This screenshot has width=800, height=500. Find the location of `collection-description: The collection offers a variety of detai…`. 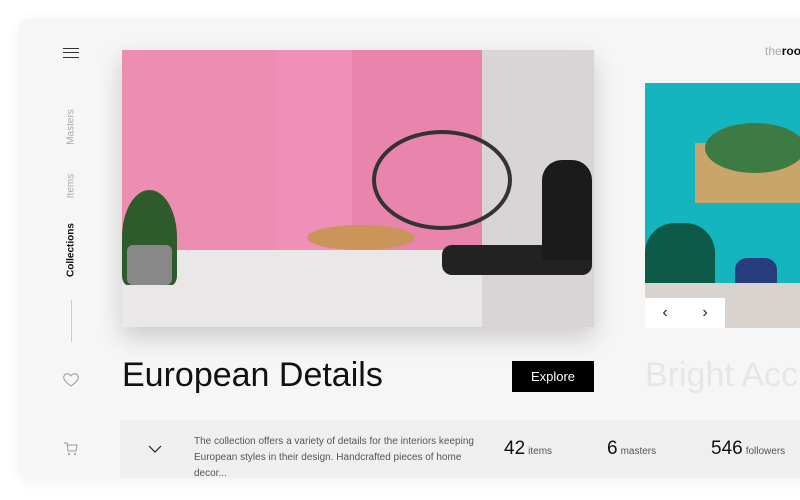

collection-description: The collection offers a variety of detai… is located at coordinates (334, 457).